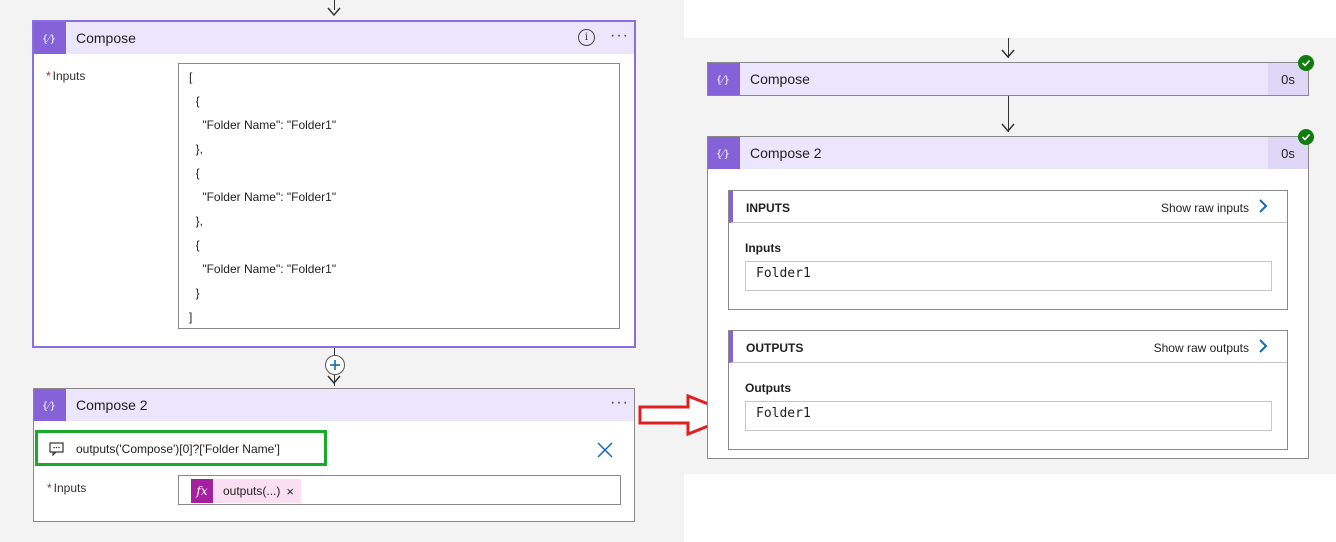 This screenshot has width=1336, height=542. I want to click on info-icon: i, so click(586, 37).